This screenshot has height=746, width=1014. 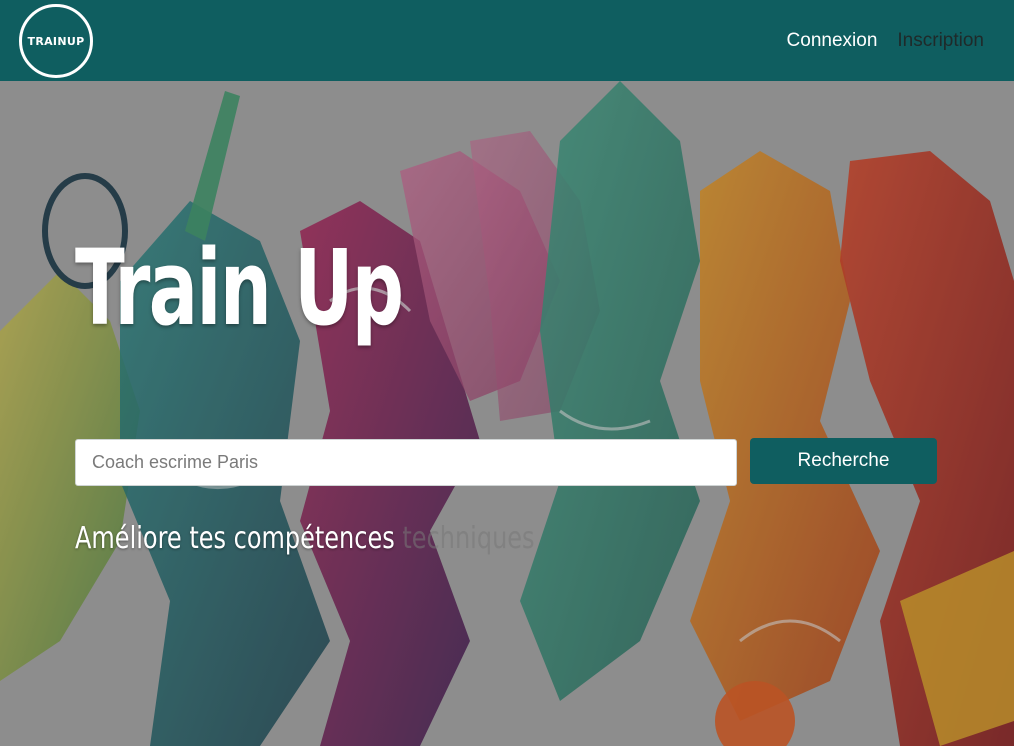 I want to click on tagline-faded-word: techniques, so click(x=468, y=538).